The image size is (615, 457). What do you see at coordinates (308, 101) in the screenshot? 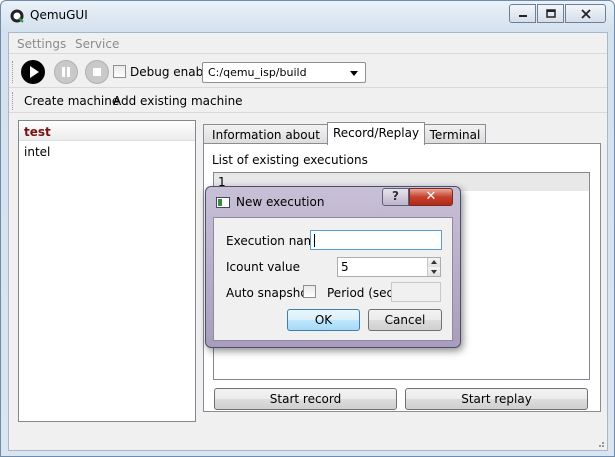
I see `machine-toolbar: Create machine Add existing machine` at bounding box center [308, 101].